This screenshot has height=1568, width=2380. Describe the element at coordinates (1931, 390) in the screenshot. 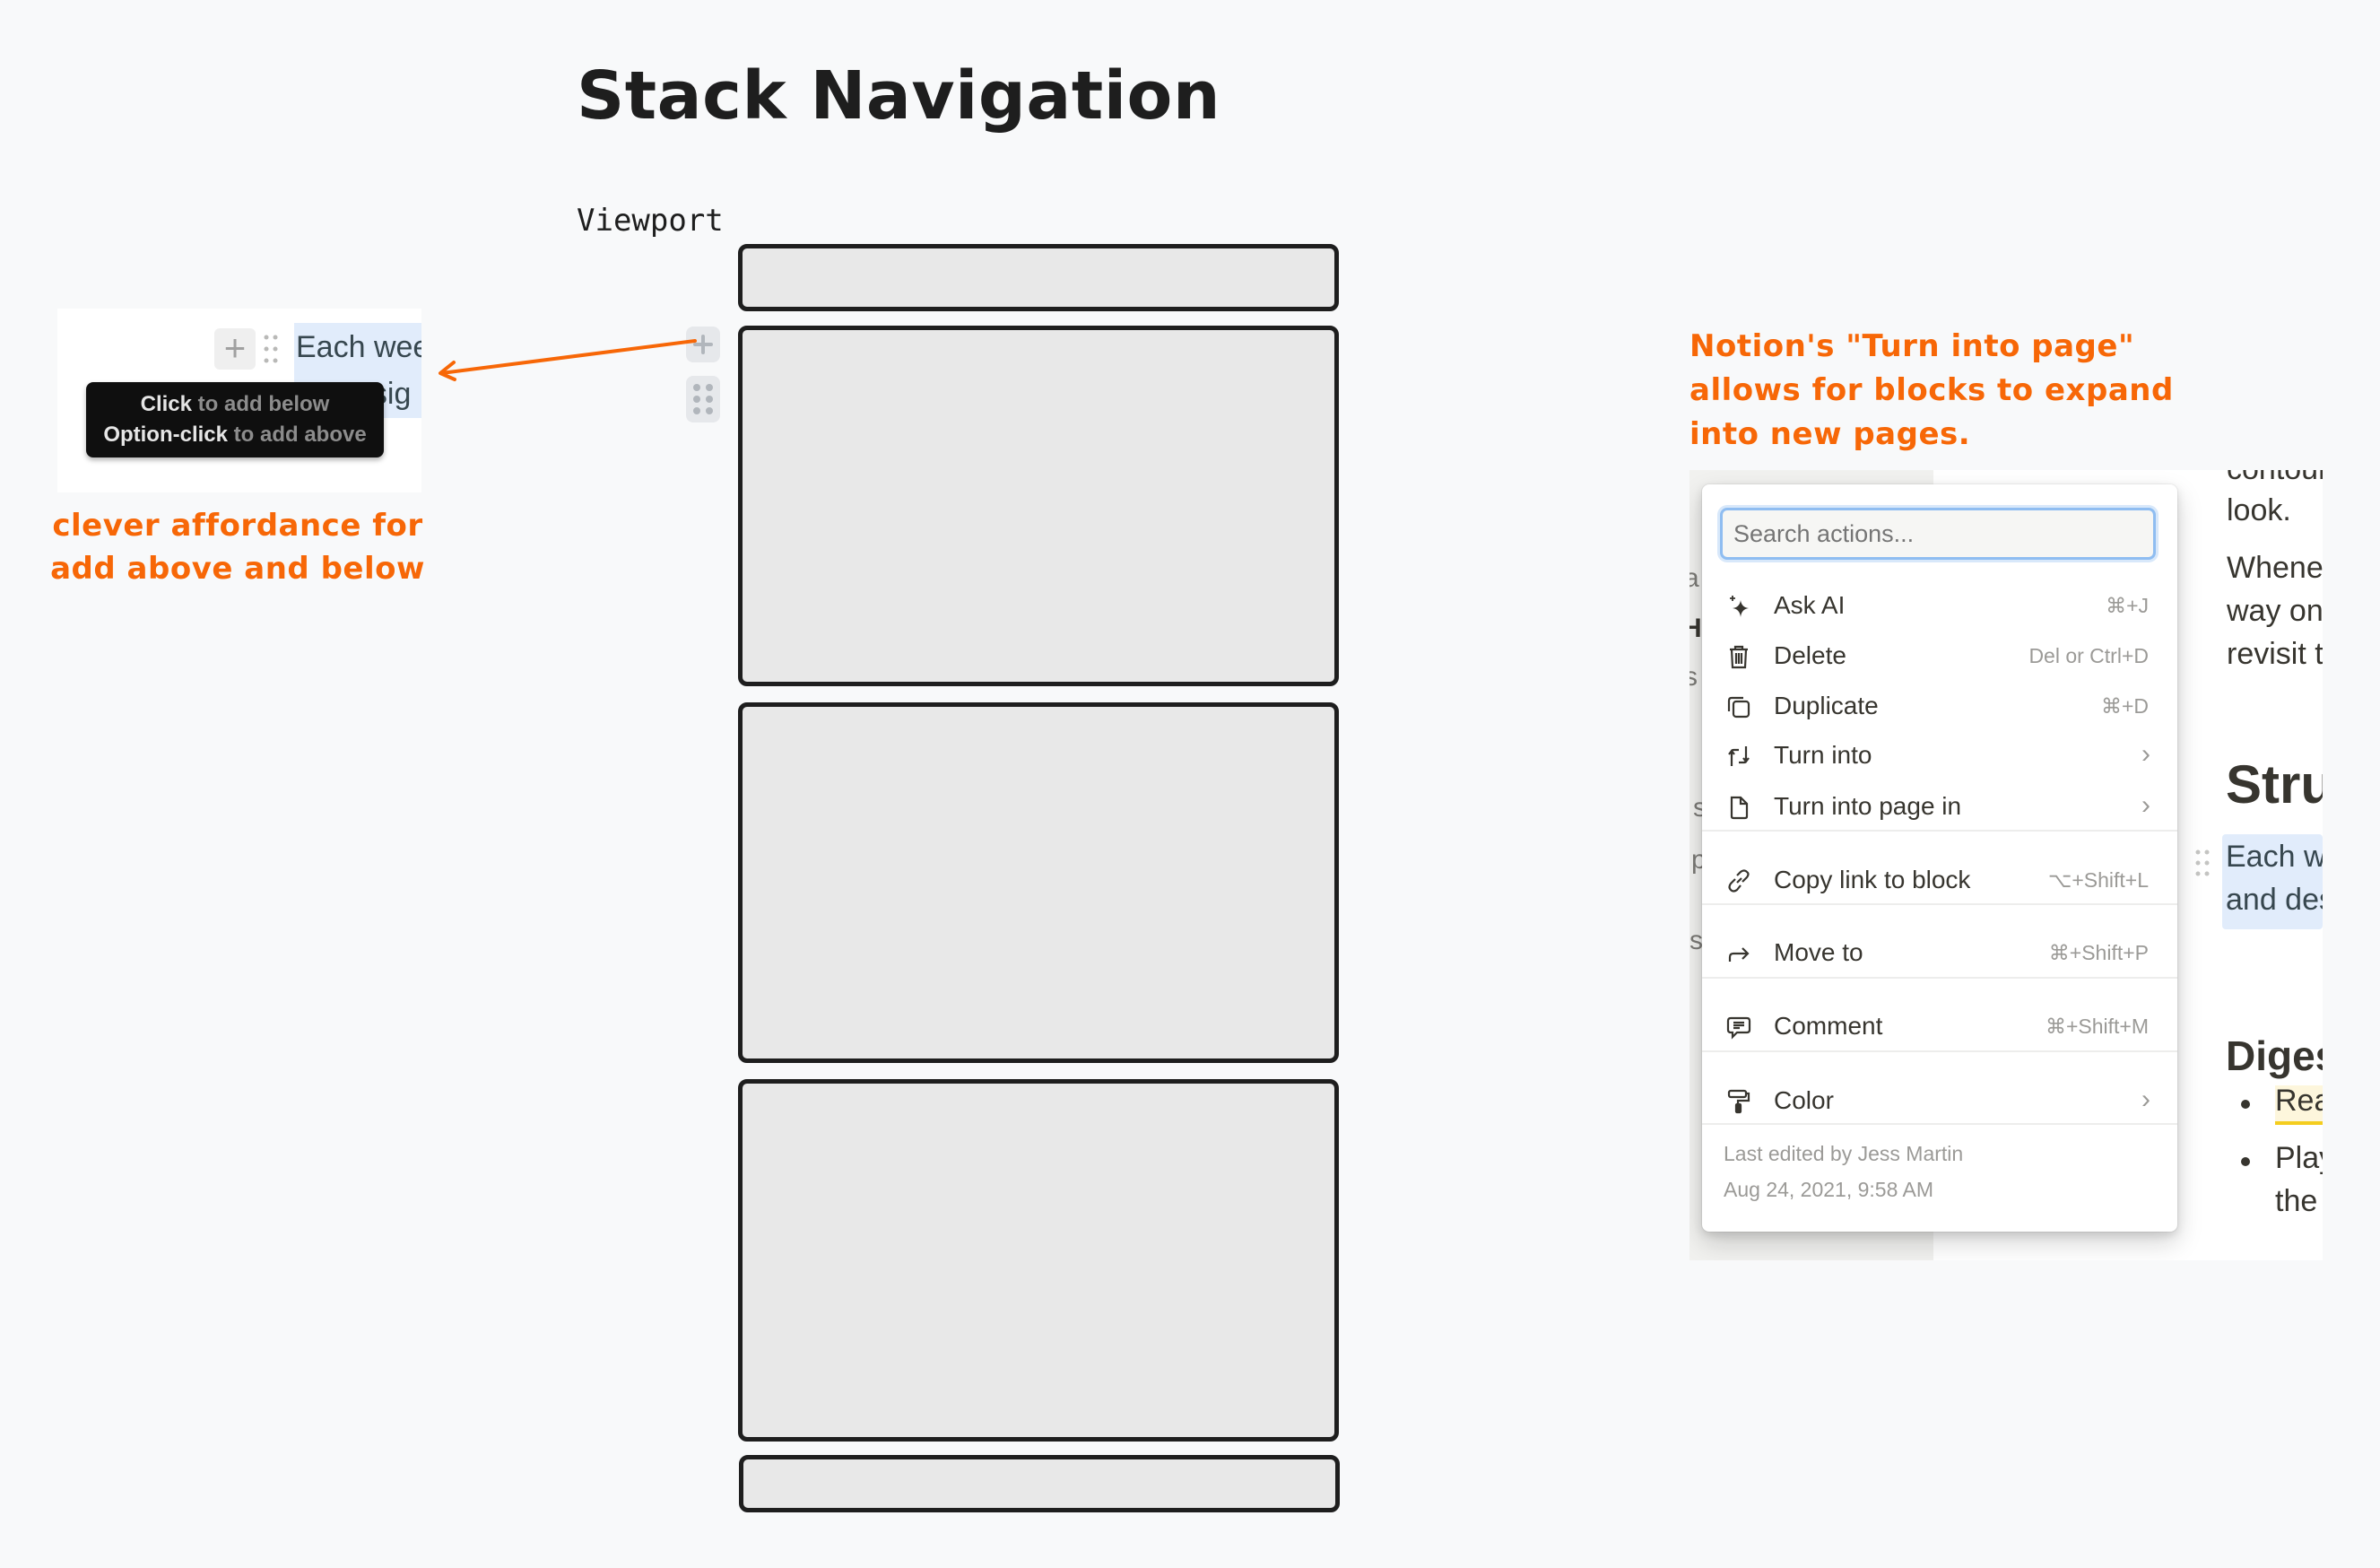

I see `right-annotation-line2: allows for blocks to expand` at that location.